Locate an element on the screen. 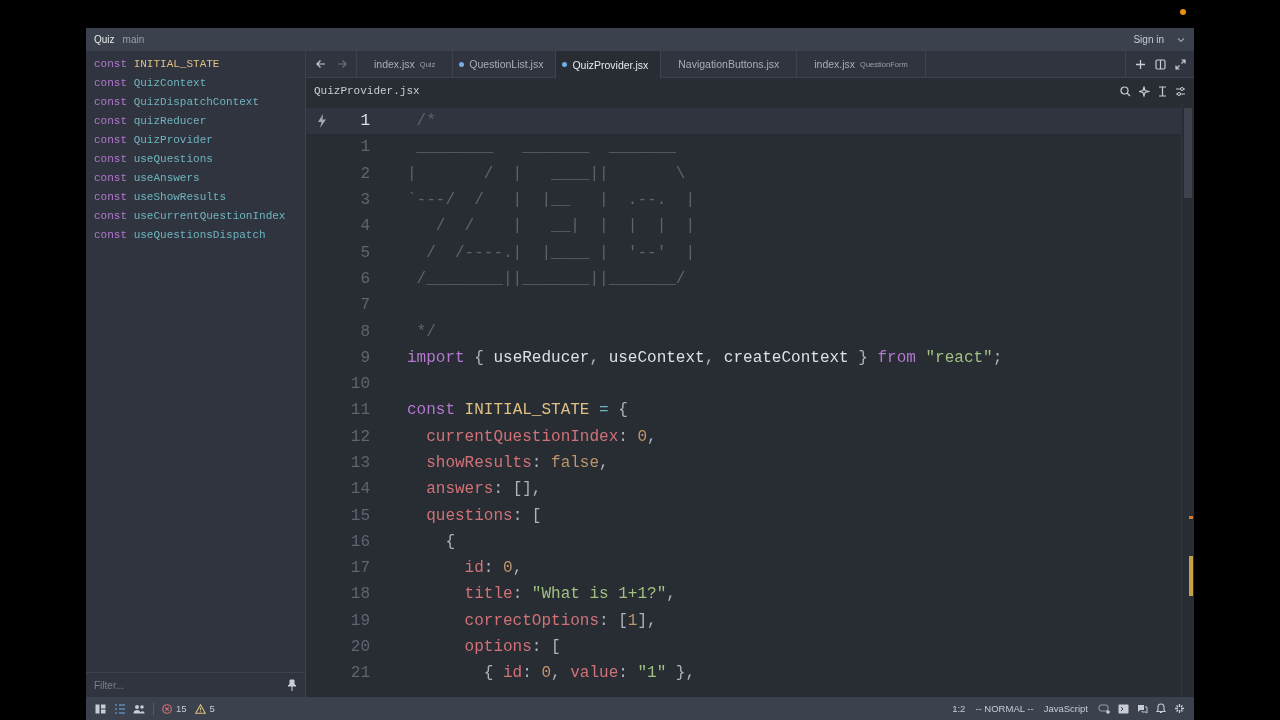 The width and height of the screenshot is (1280, 720). code-line: | / | ____|| \ is located at coordinates (546, 173).